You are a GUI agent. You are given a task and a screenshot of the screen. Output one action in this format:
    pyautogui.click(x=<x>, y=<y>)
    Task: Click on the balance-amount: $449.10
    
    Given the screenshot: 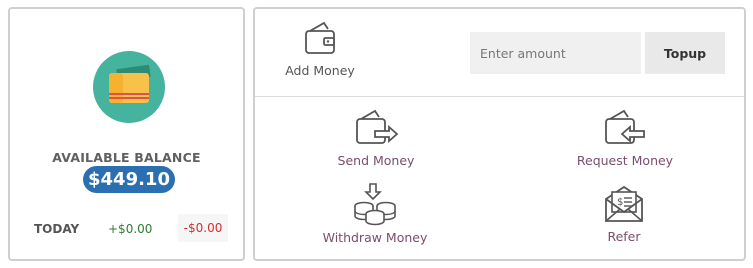 What is the action you would take?
    pyautogui.click(x=129, y=179)
    